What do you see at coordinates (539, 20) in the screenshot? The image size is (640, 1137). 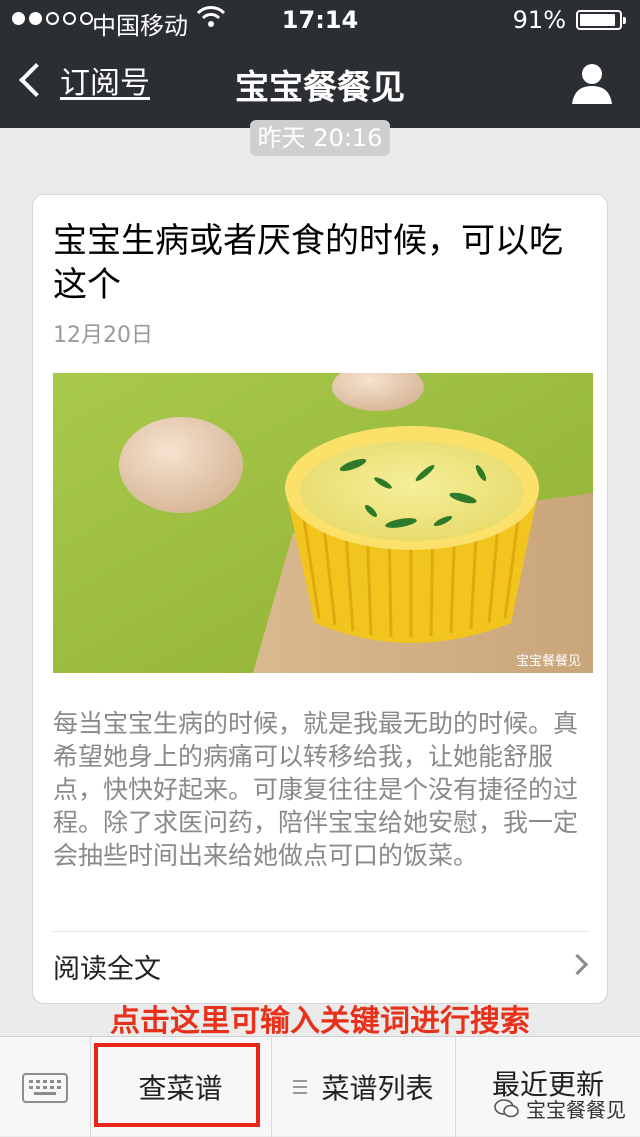 I see `battery-percent: 91%` at bounding box center [539, 20].